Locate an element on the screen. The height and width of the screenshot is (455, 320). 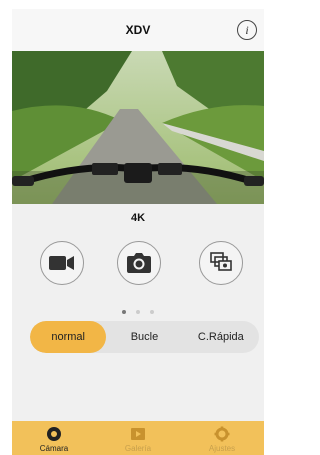
photo-camera-icon is located at coordinates (139, 263).